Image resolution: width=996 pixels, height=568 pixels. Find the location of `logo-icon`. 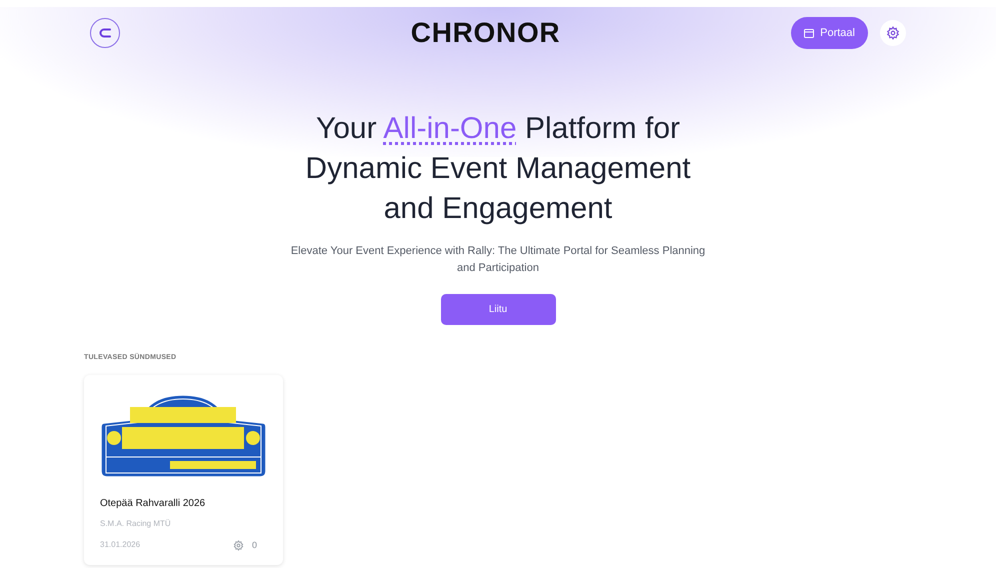

logo-icon is located at coordinates (105, 33).